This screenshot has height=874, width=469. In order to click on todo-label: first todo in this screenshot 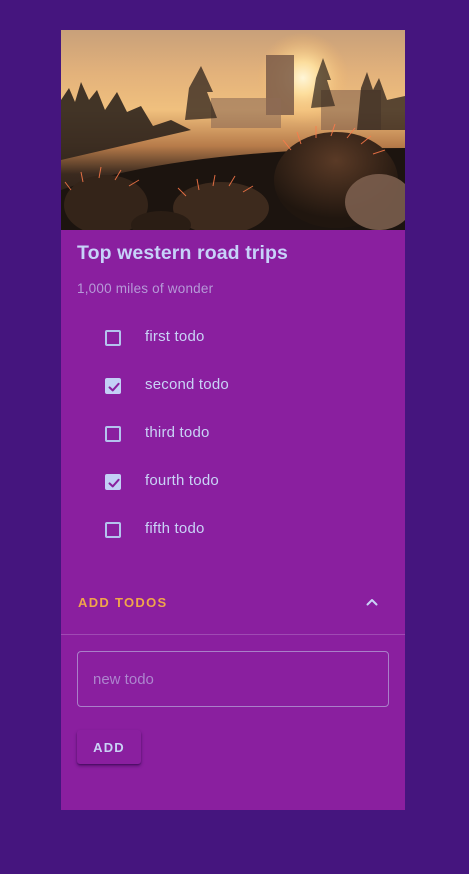, I will do `click(175, 336)`.